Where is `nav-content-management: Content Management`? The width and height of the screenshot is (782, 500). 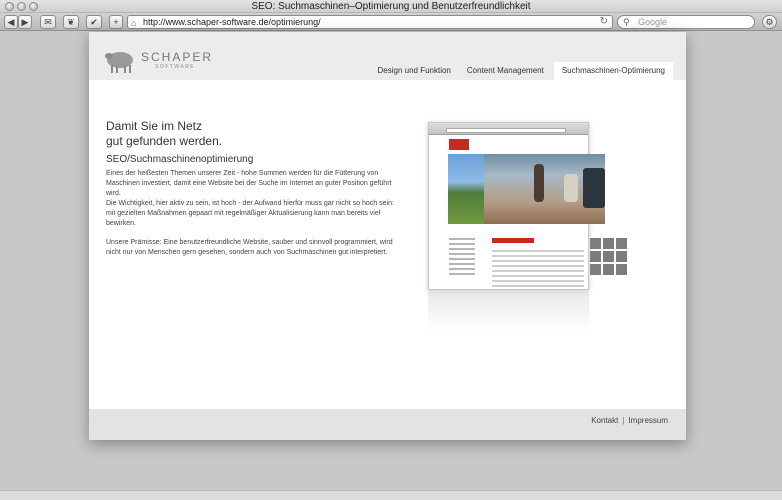 nav-content-management: Content Management is located at coordinates (505, 71).